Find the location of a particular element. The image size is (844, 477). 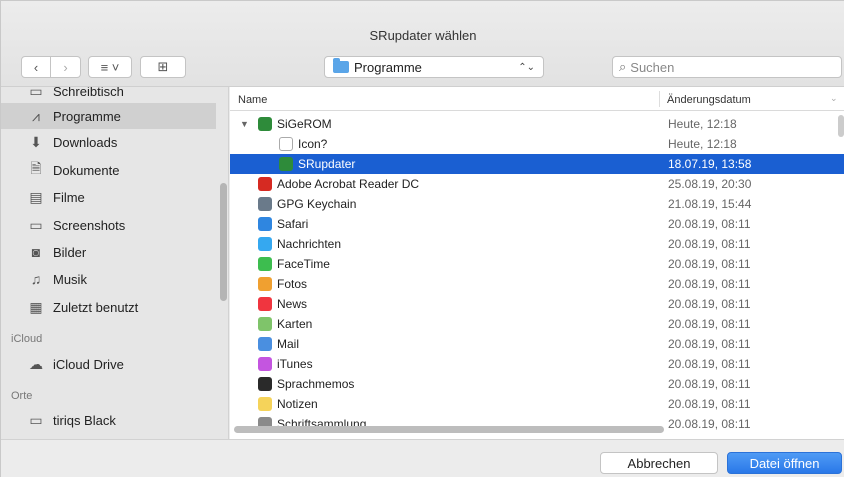

view-options-button: ≡ ˅ is located at coordinates (110, 67).